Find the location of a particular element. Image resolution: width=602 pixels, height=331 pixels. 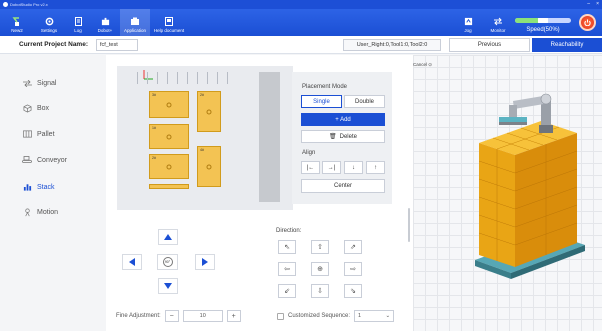

swap-arrows-icon is located at coordinates (498, 21).